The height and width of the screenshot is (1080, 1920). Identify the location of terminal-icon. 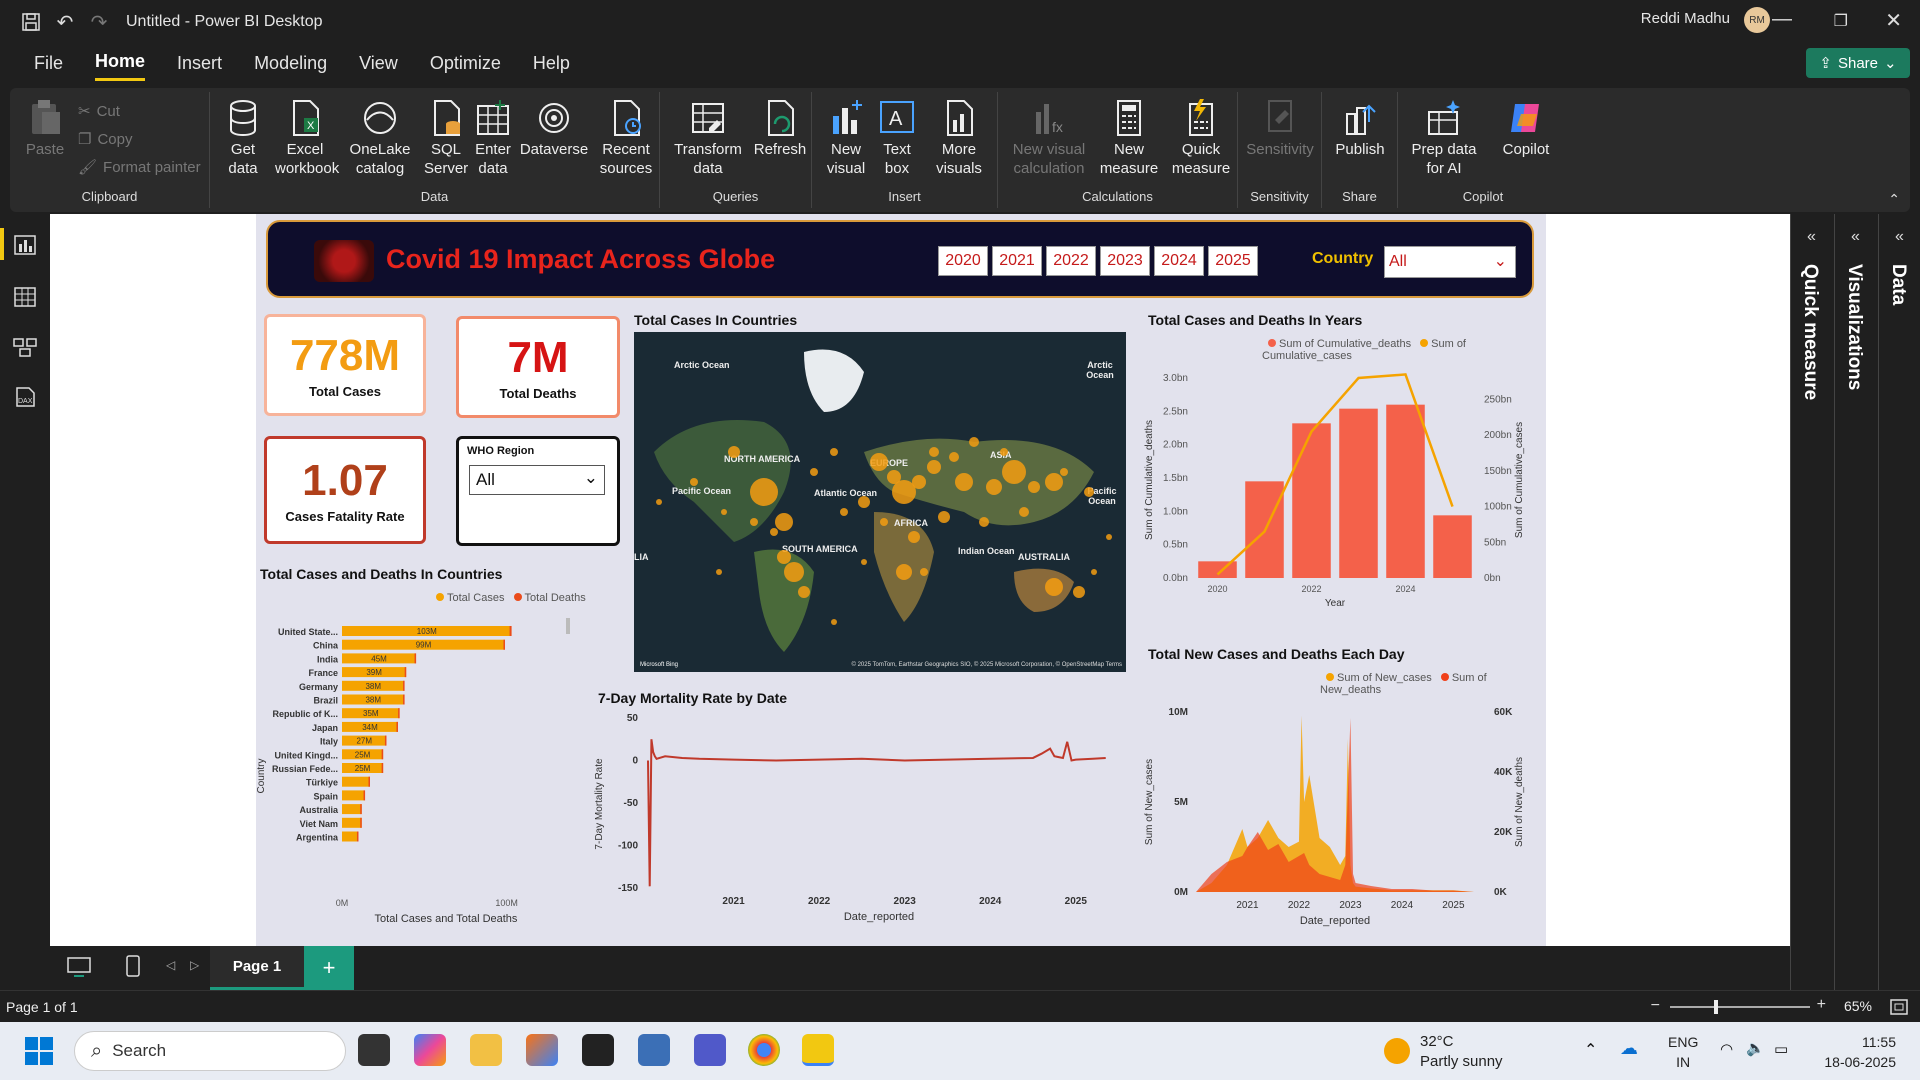
(598, 1050).